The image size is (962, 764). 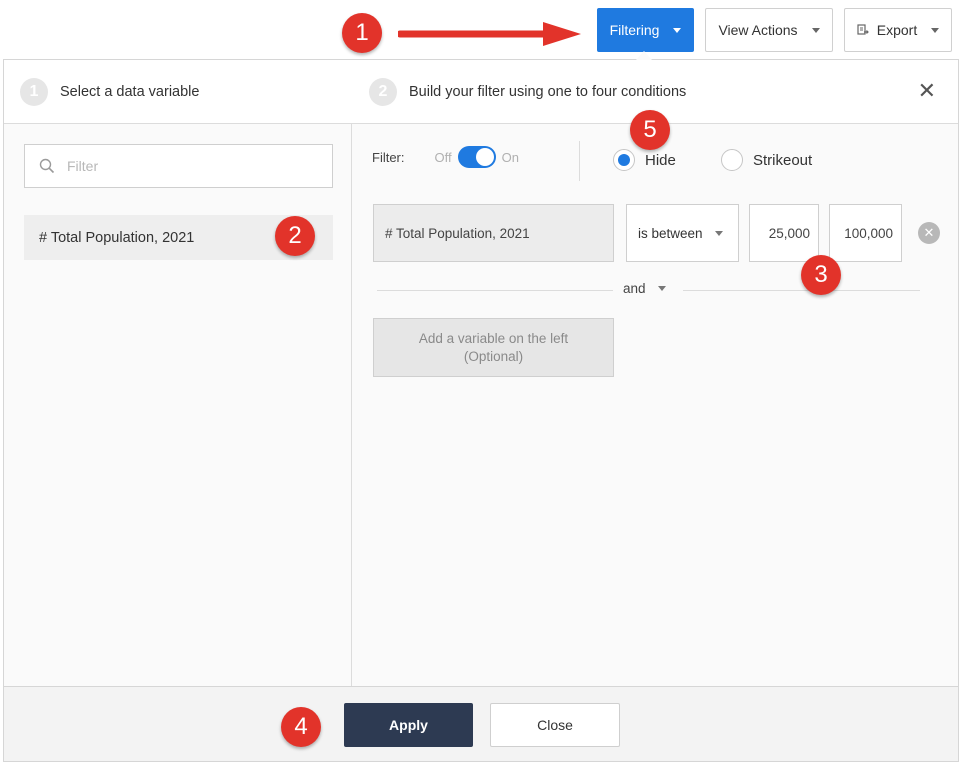 What do you see at coordinates (476, 157) in the screenshot?
I see `filter-toggle` at bounding box center [476, 157].